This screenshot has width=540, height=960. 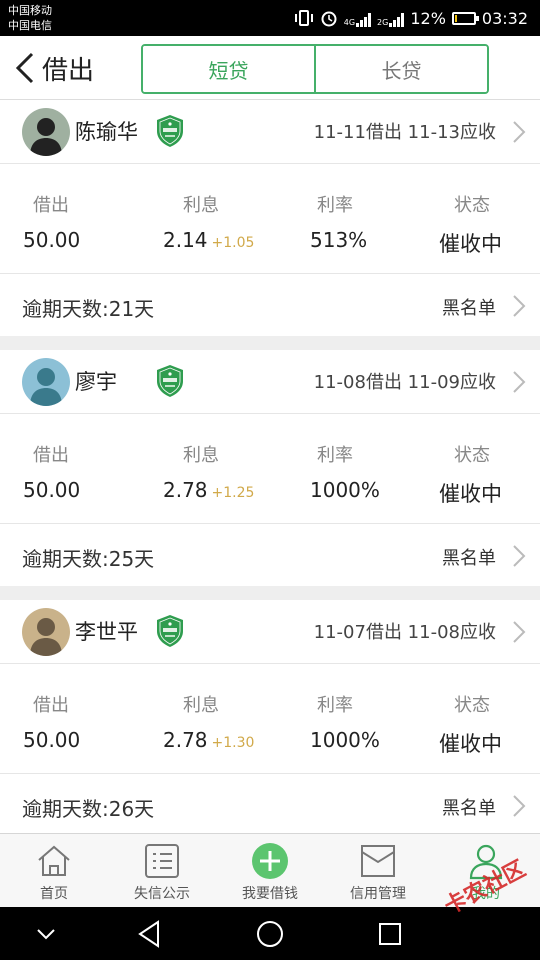 What do you see at coordinates (30, 25) in the screenshot?
I see `carrier-2: 中国电信` at bounding box center [30, 25].